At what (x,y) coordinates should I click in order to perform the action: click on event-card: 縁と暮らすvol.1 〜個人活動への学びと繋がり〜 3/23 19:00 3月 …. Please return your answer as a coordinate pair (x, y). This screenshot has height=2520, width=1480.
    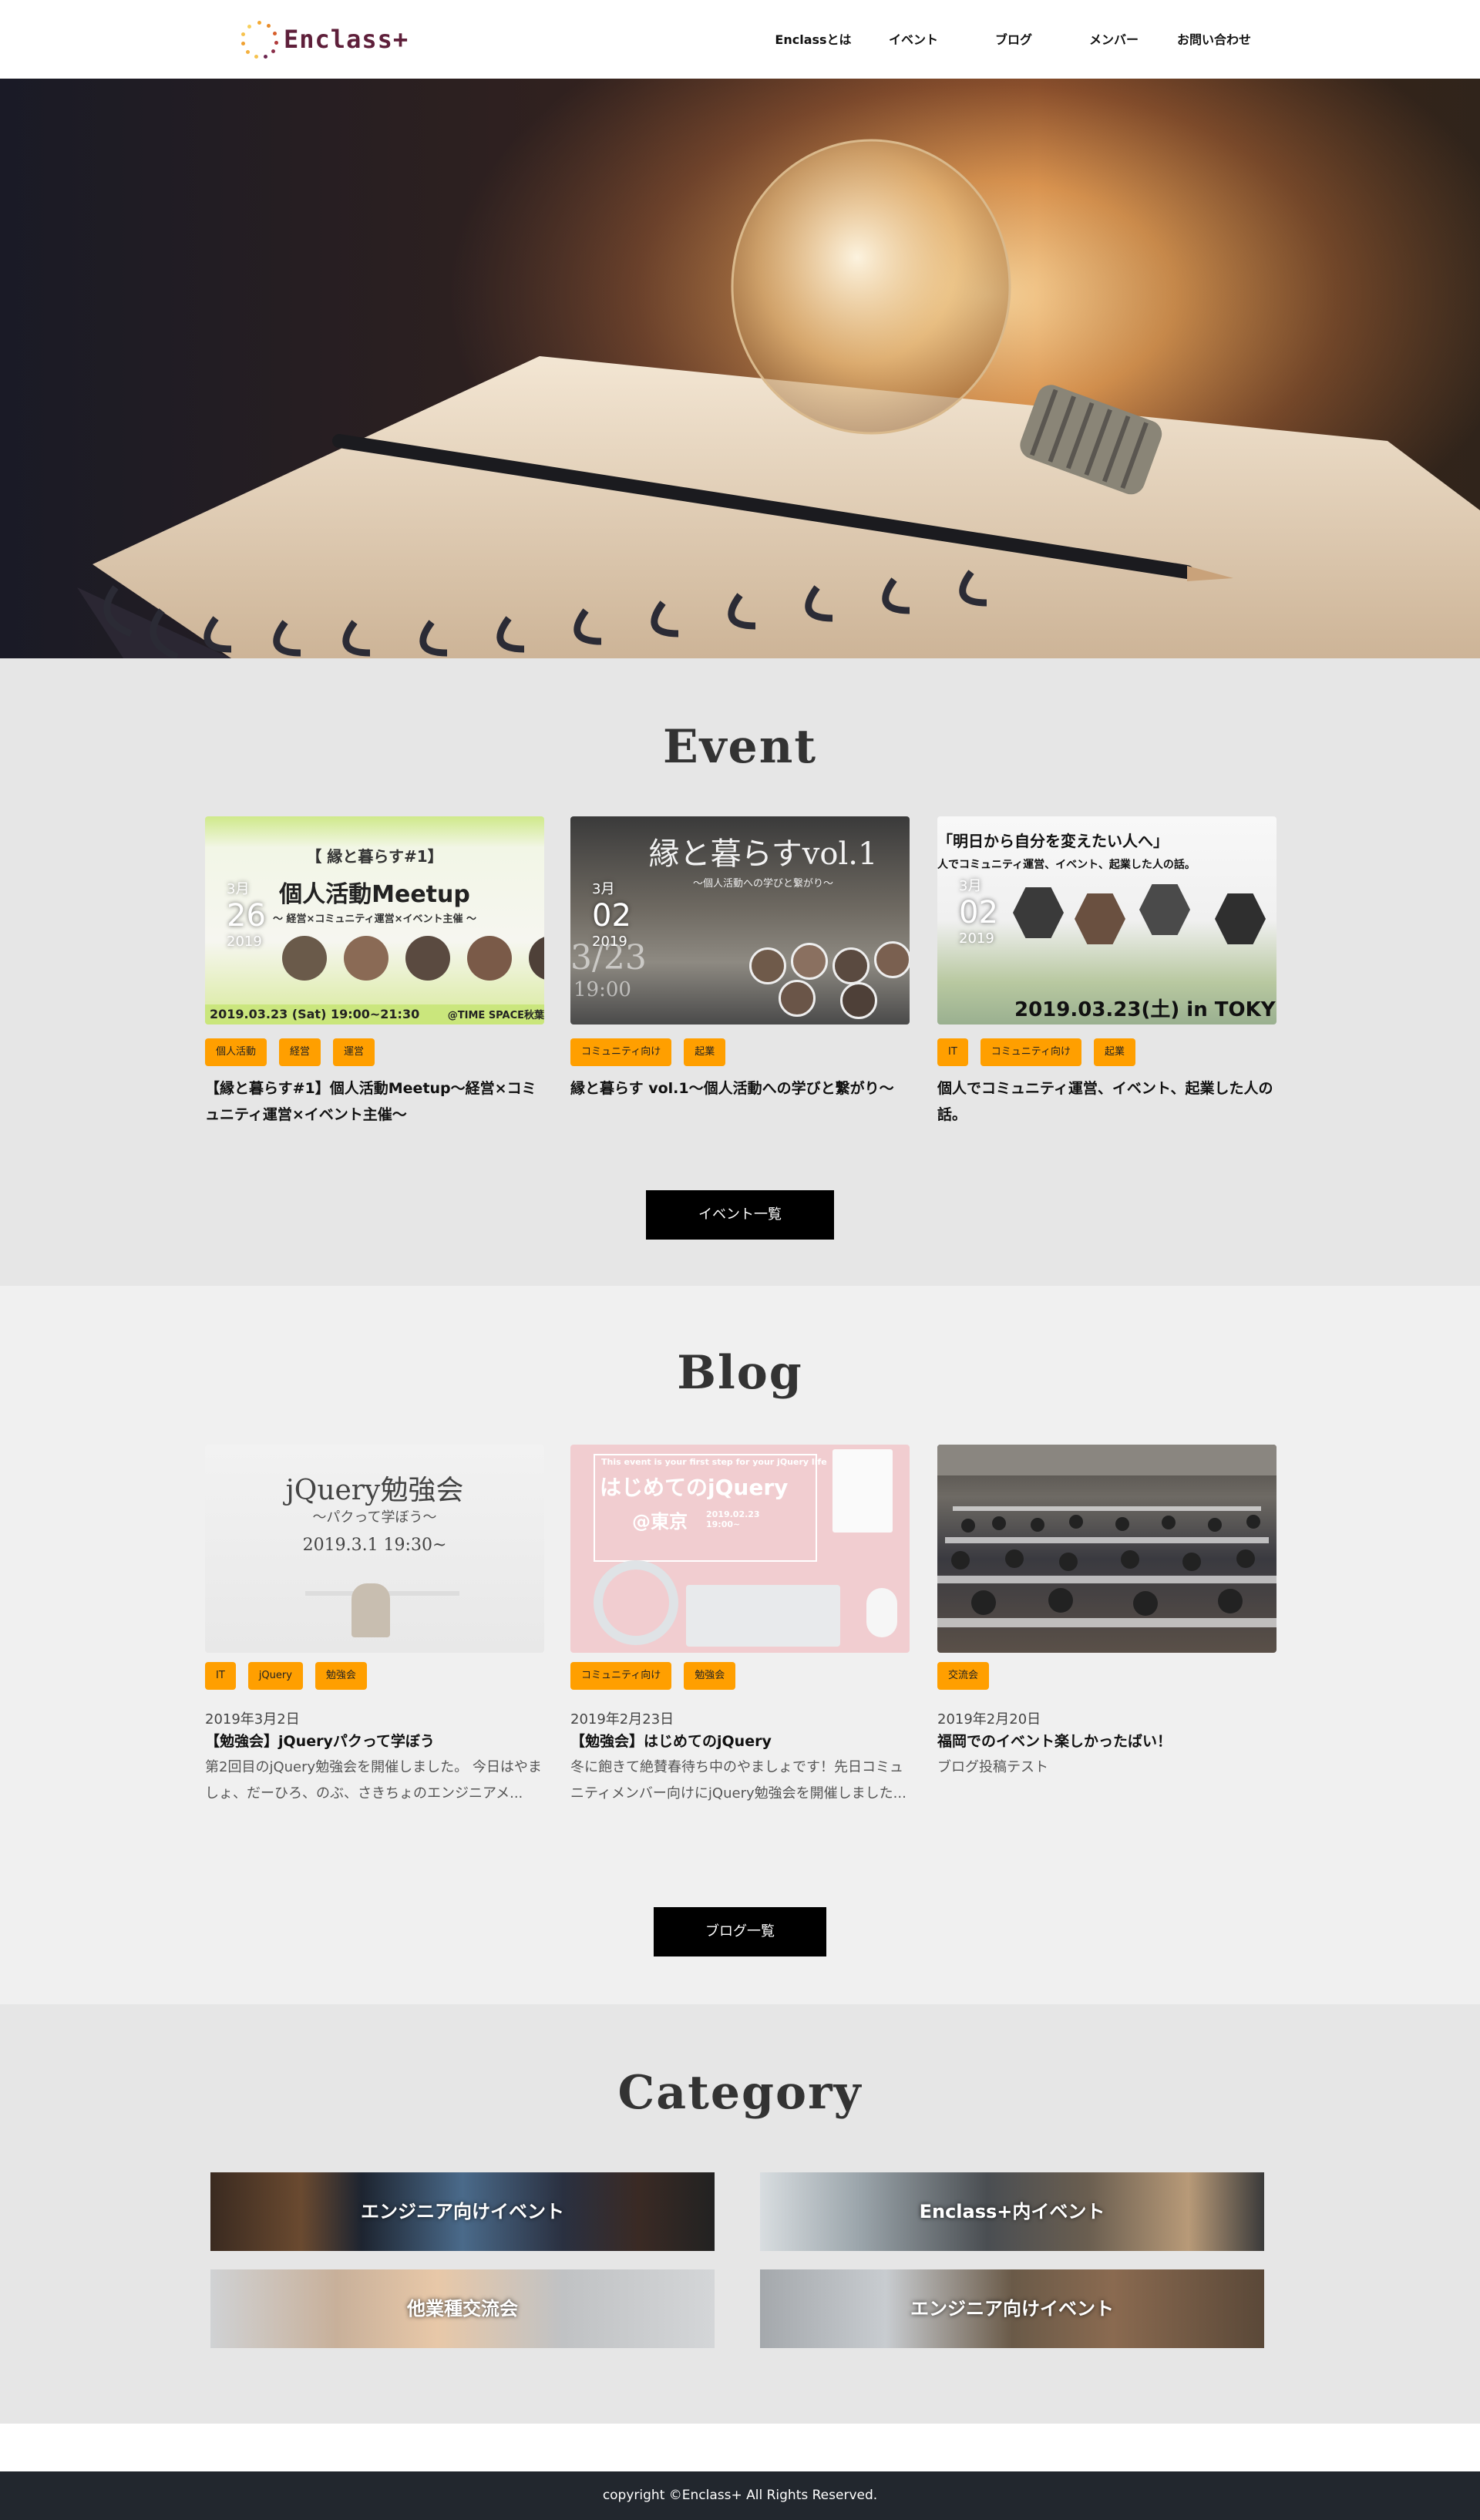
    Looking at the image, I should click on (740, 957).